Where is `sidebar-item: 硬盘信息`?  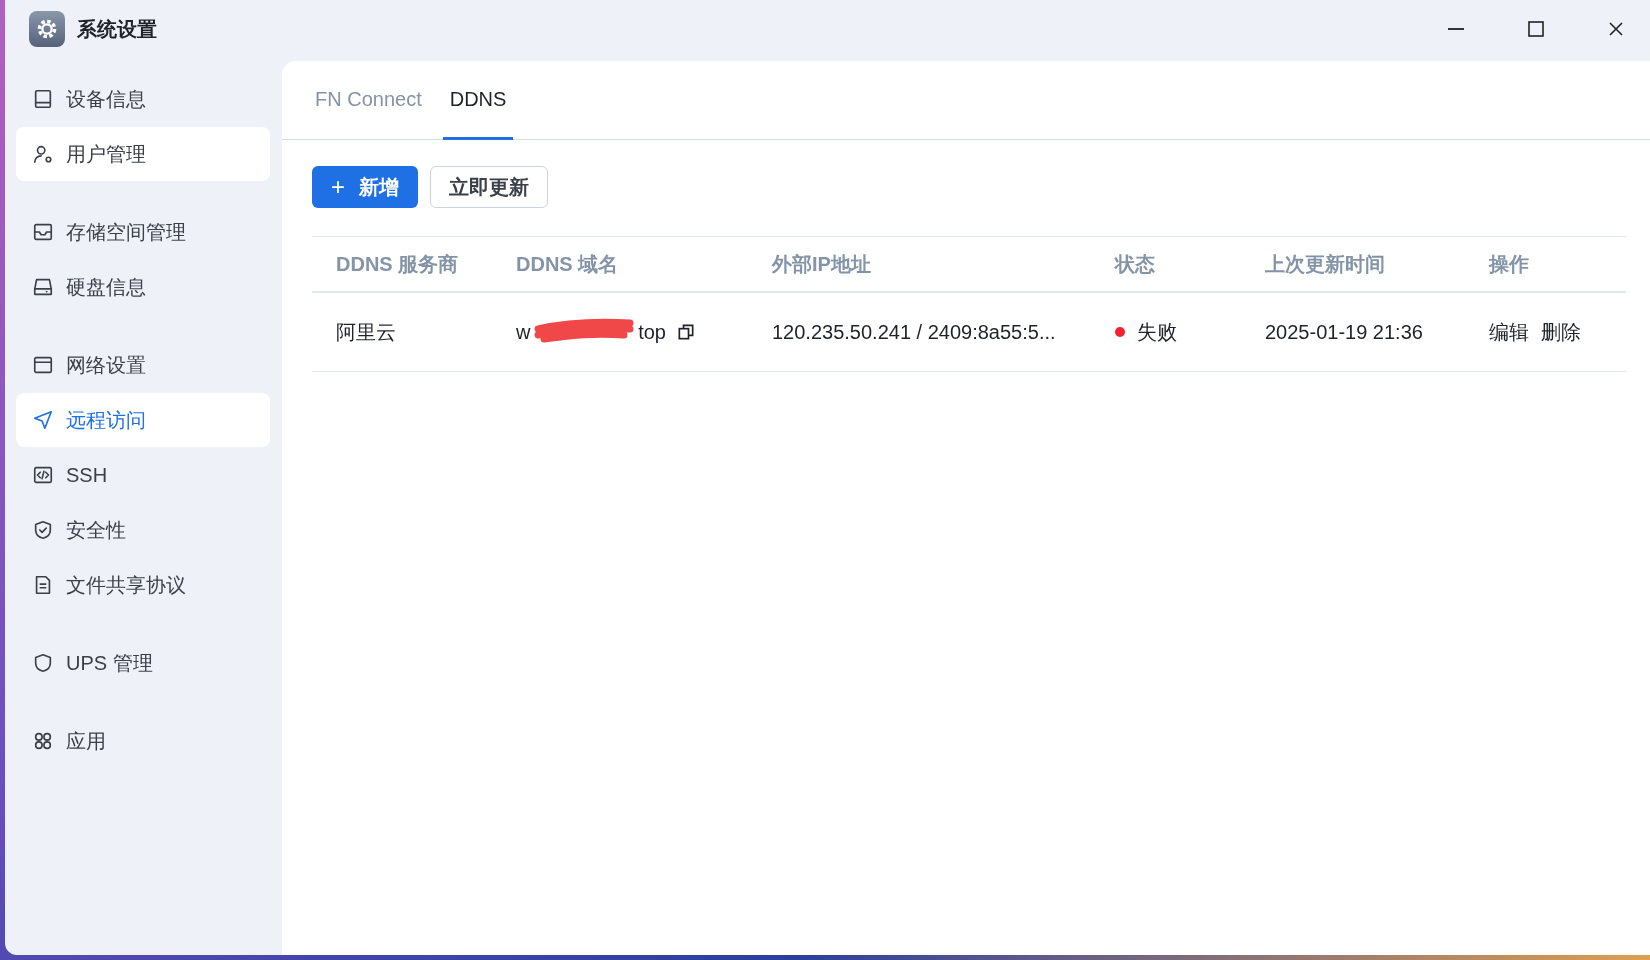
sidebar-item: 硬盘信息 is located at coordinates (143, 287).